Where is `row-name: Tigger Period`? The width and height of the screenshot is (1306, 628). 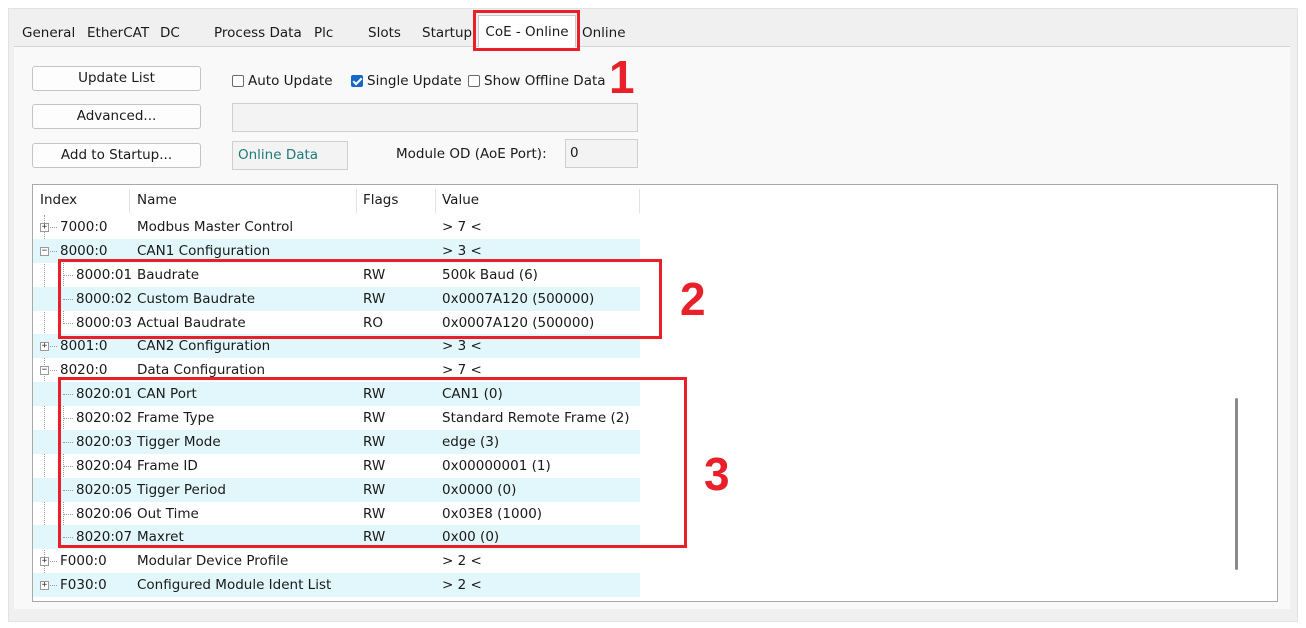 row-name: Tigger Period is located at coordinates (181, 490).